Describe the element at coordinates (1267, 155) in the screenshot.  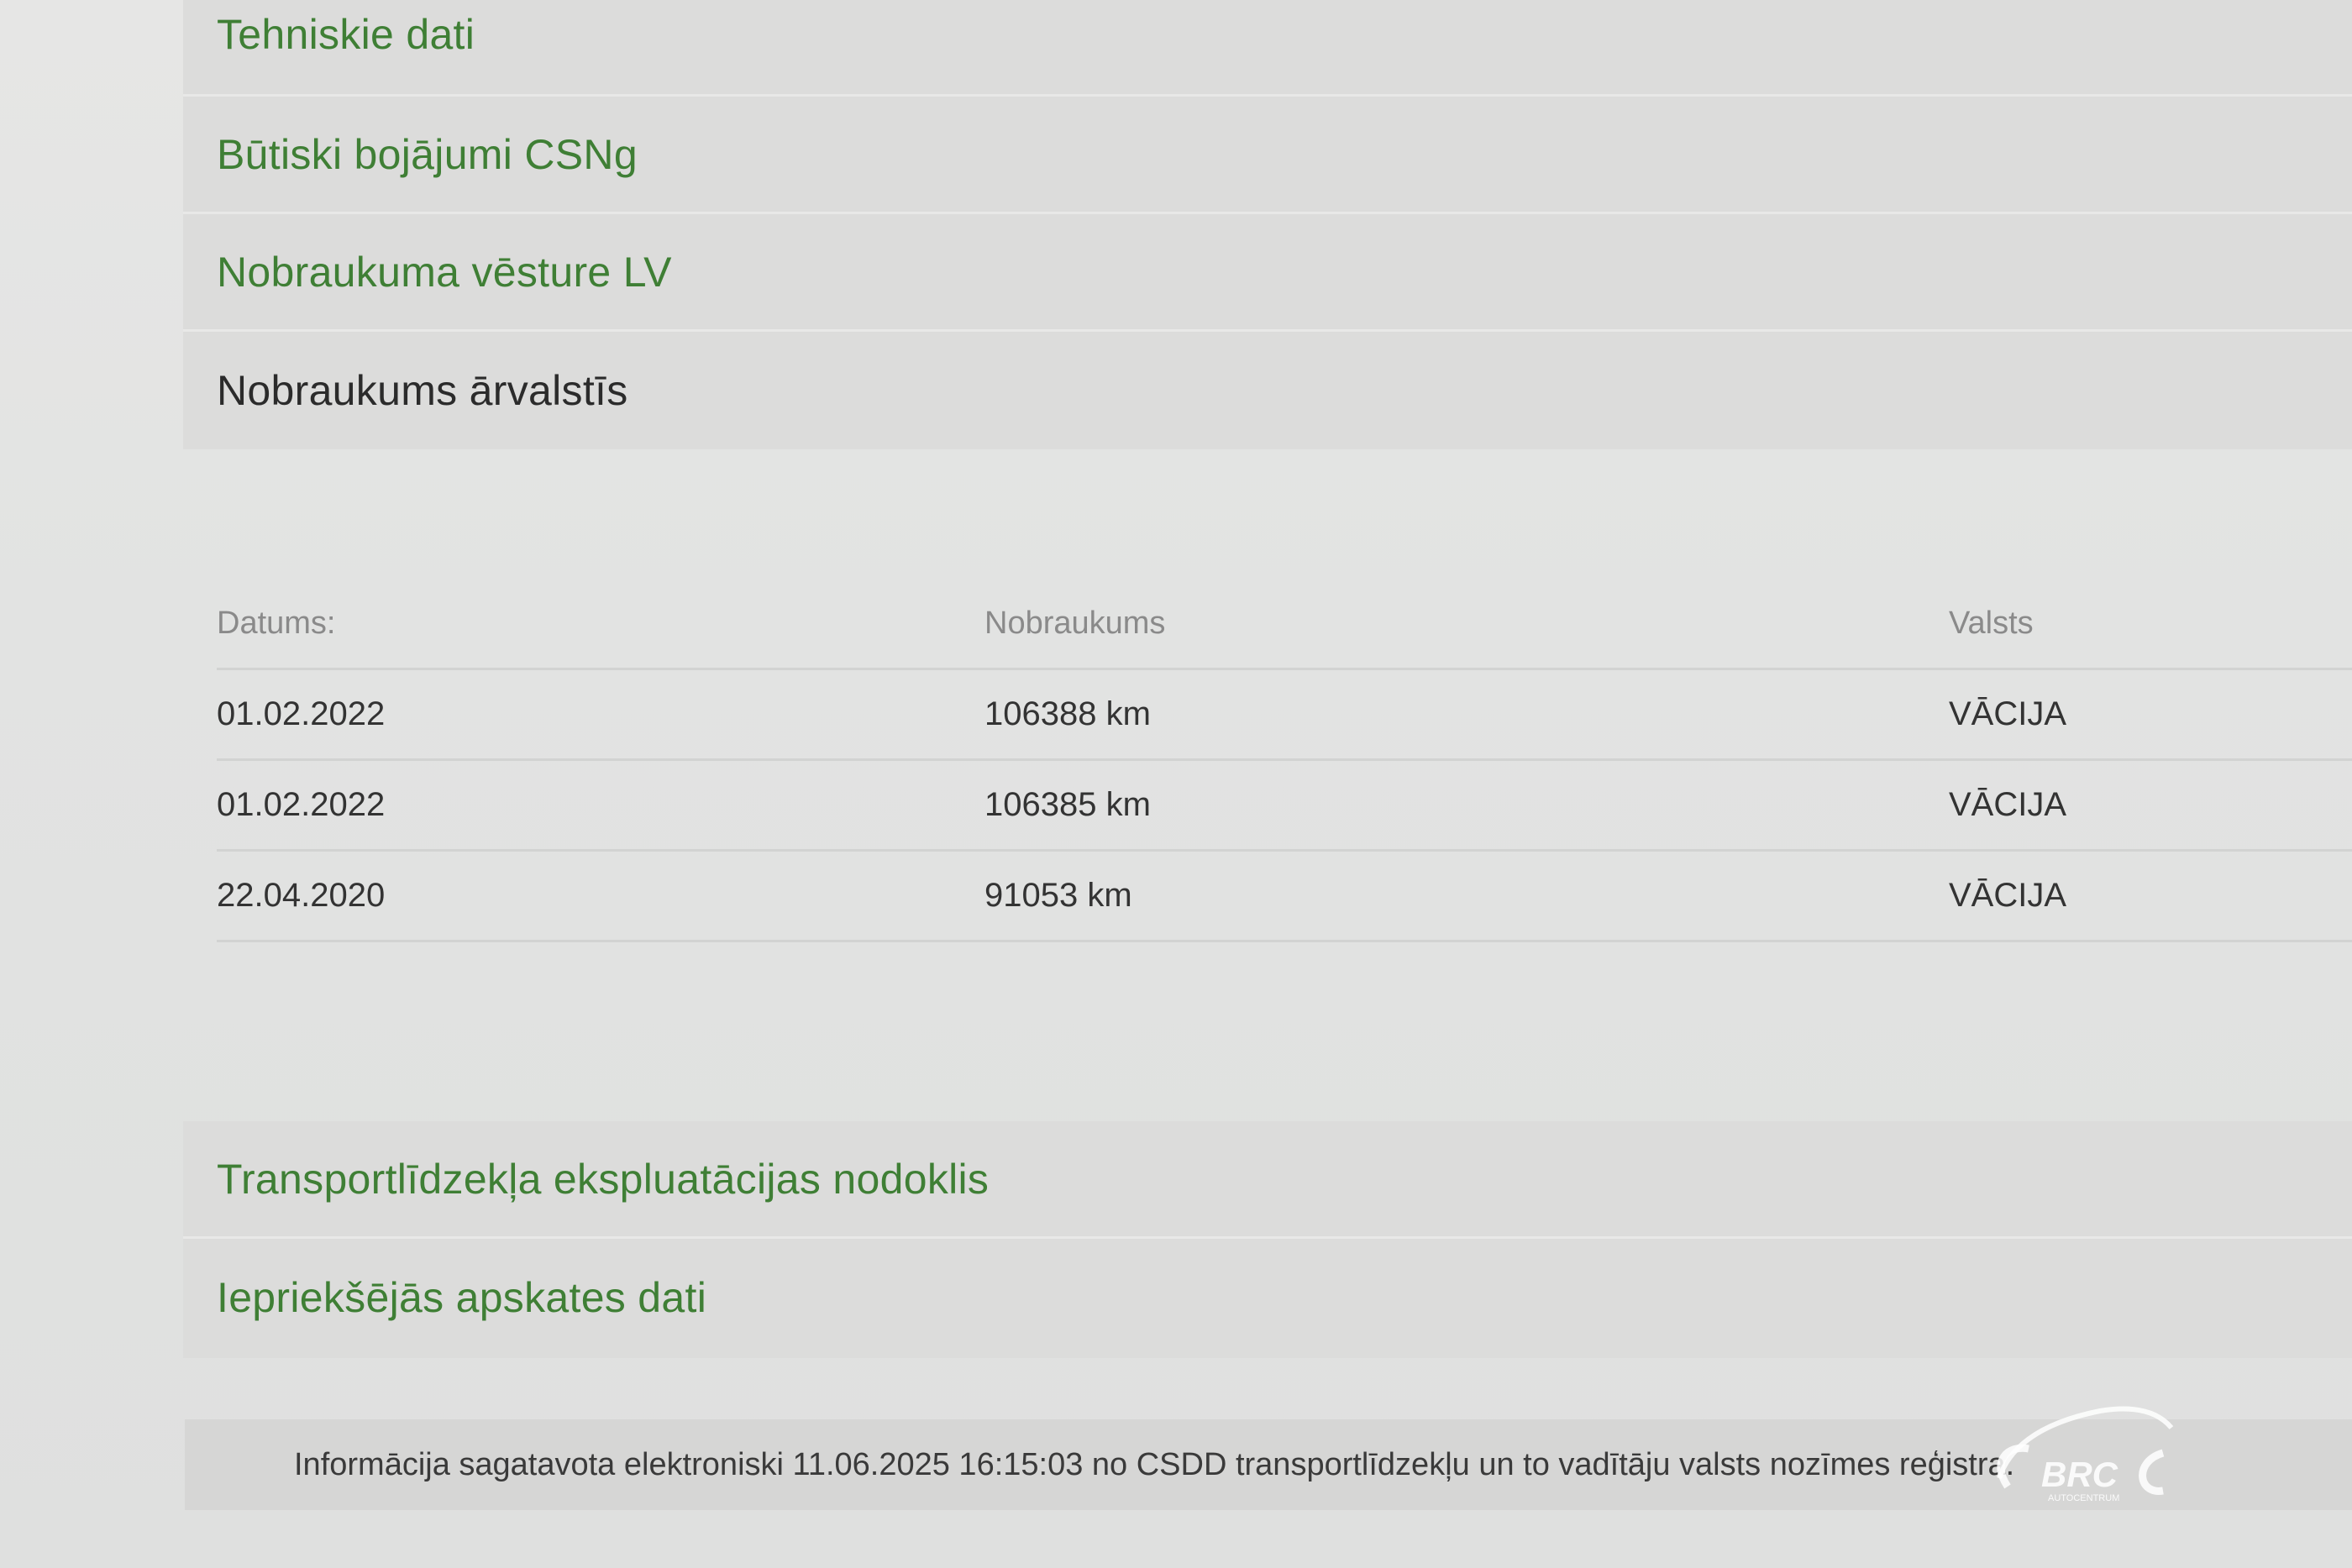
I see `accordion-item-damages: Būtiski bojājumi CSNg` at that location.